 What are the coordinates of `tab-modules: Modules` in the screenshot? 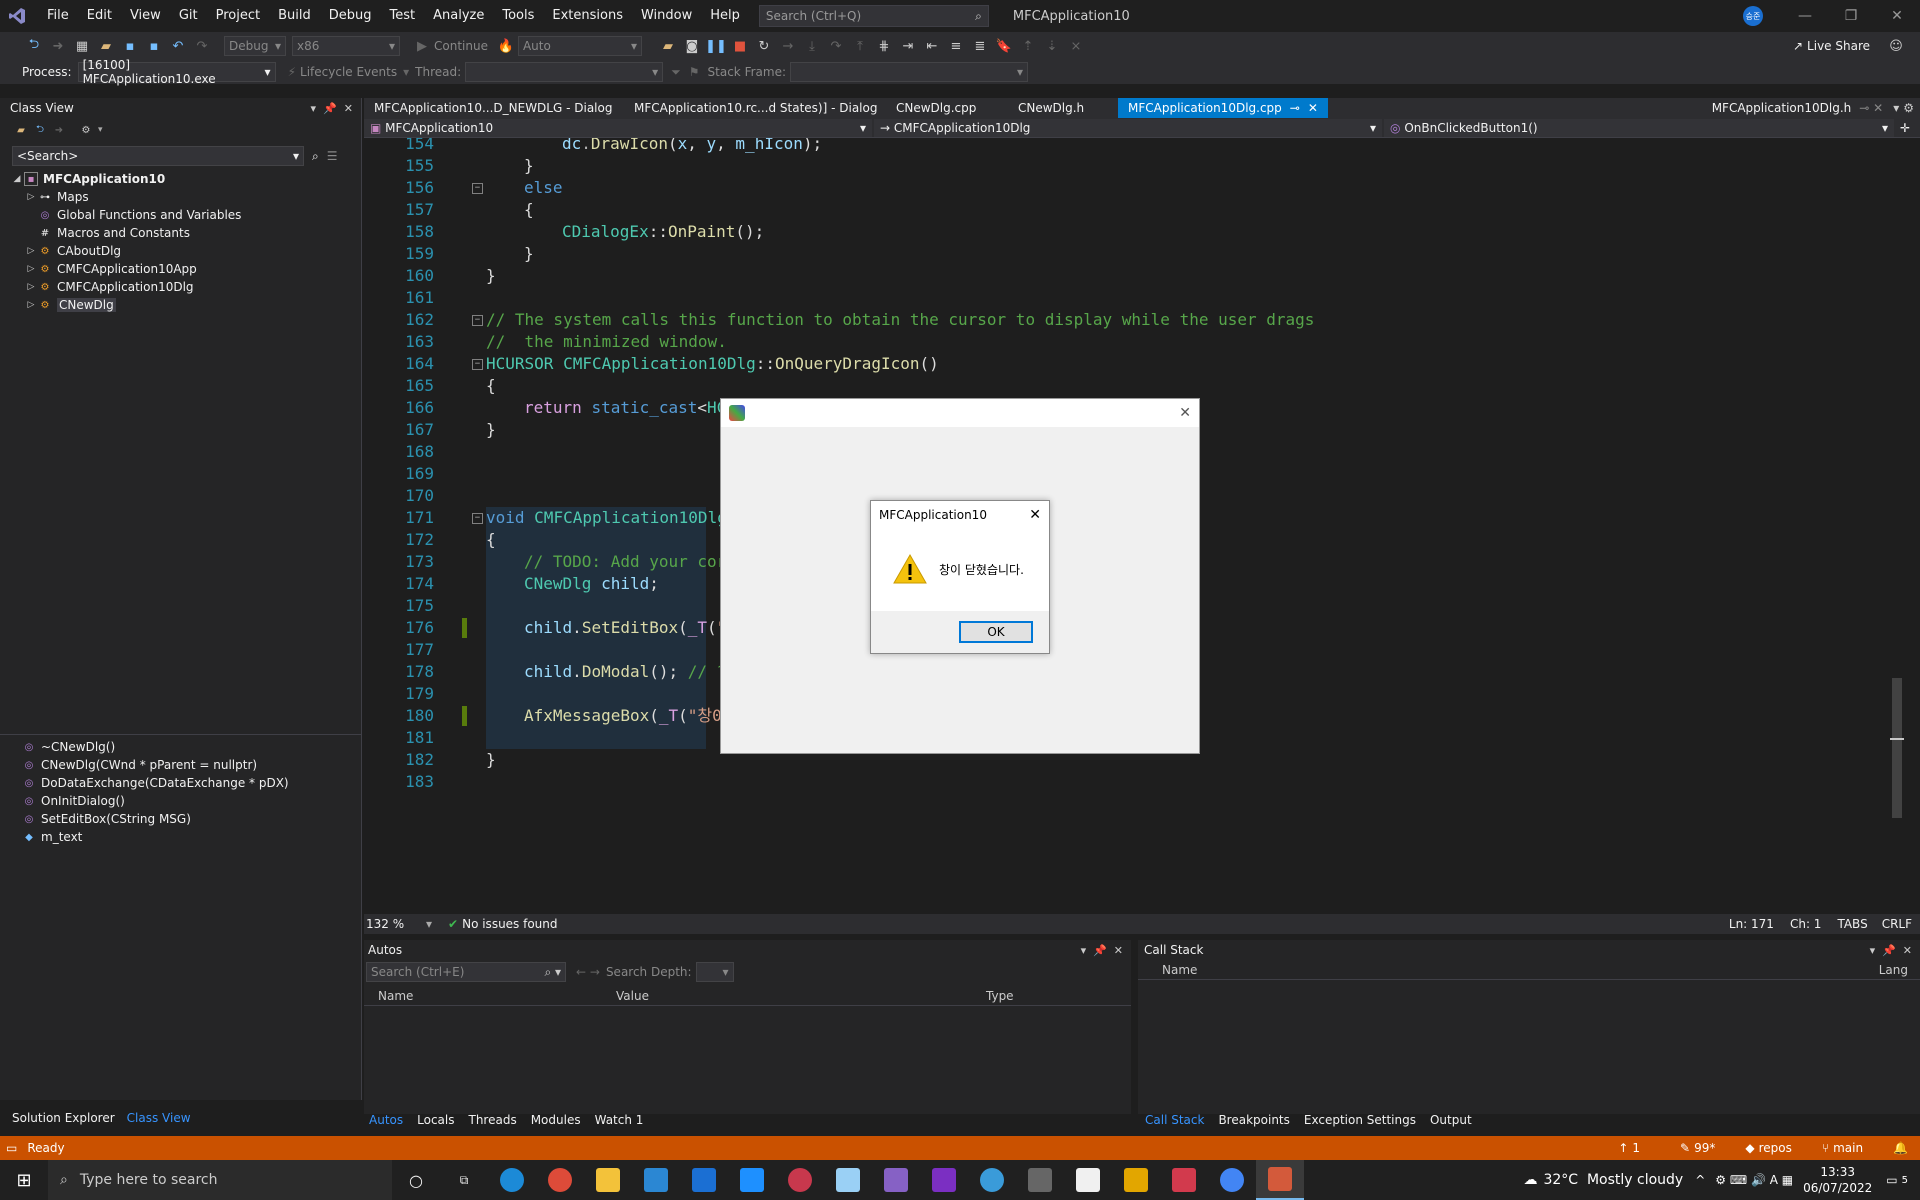 It's located at (556, 1120).